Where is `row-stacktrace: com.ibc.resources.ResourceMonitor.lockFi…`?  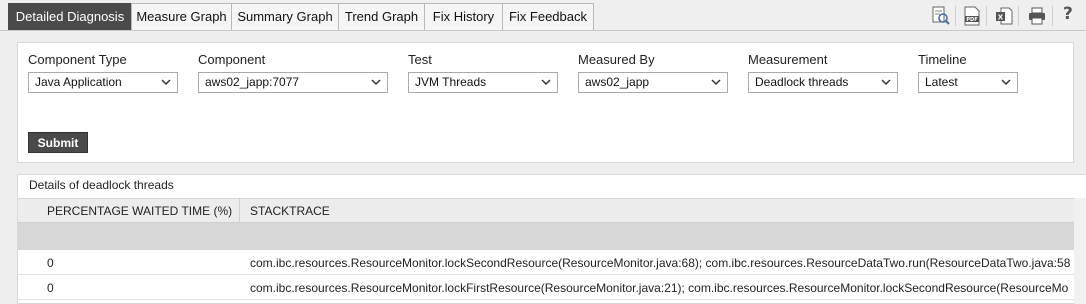 row-stacktrace: com.ibc.resources.ResourceMonitor.lockFi… is located at coordinates (659, 288).